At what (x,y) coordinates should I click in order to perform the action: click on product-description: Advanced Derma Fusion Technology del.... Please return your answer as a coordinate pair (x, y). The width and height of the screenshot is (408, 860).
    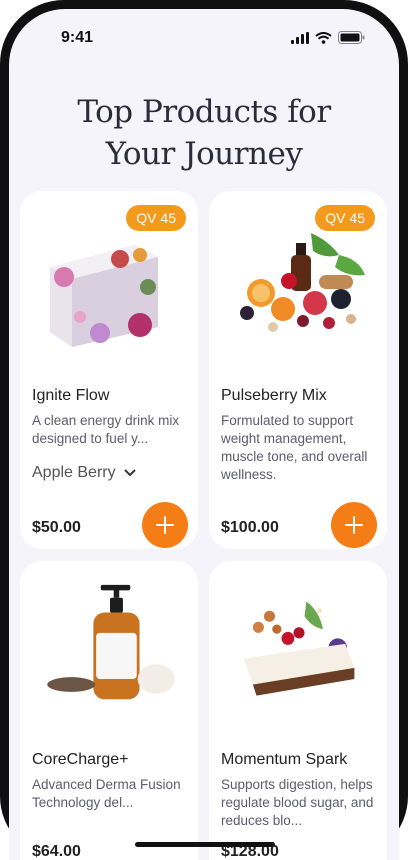
    Looking at the image, I should click on (106, 793).